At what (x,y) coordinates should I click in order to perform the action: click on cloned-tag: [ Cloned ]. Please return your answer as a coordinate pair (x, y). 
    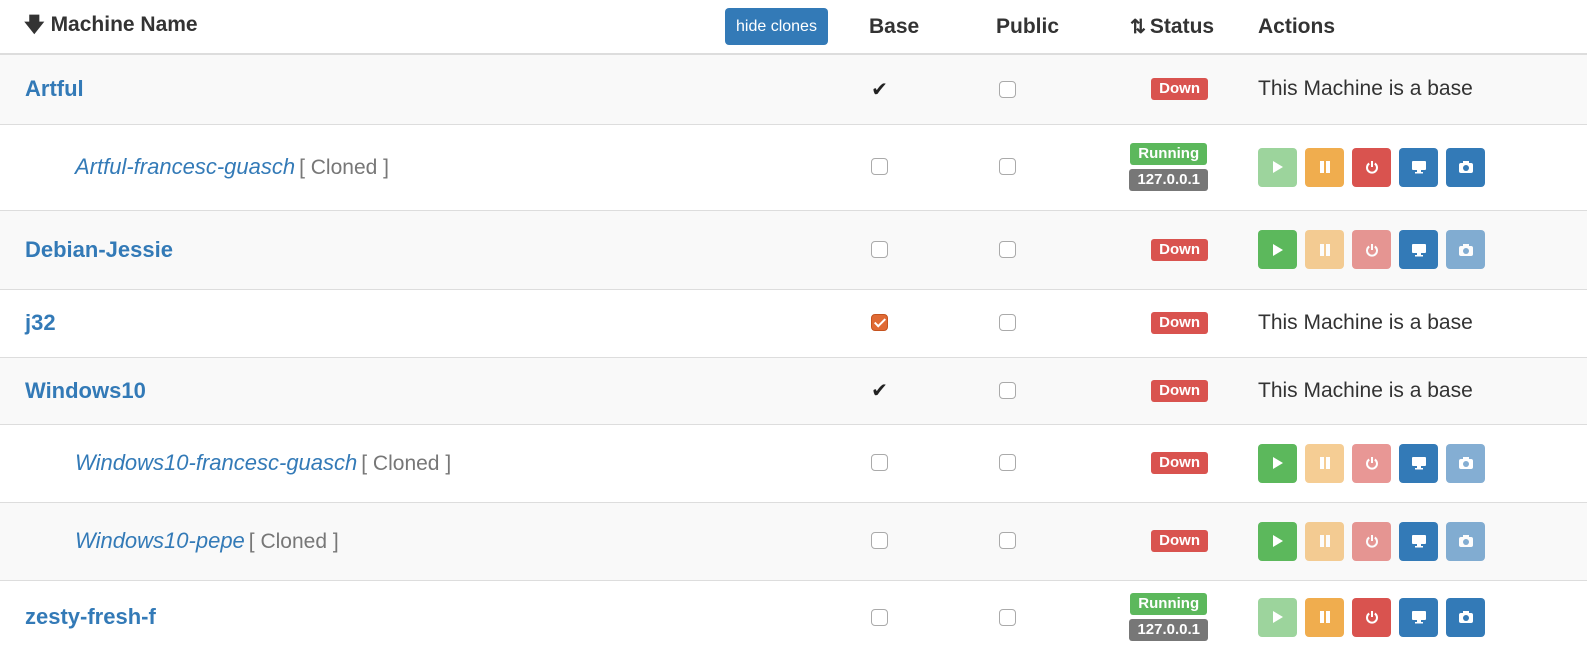
    Looking at the image, I should click on (344, 167).